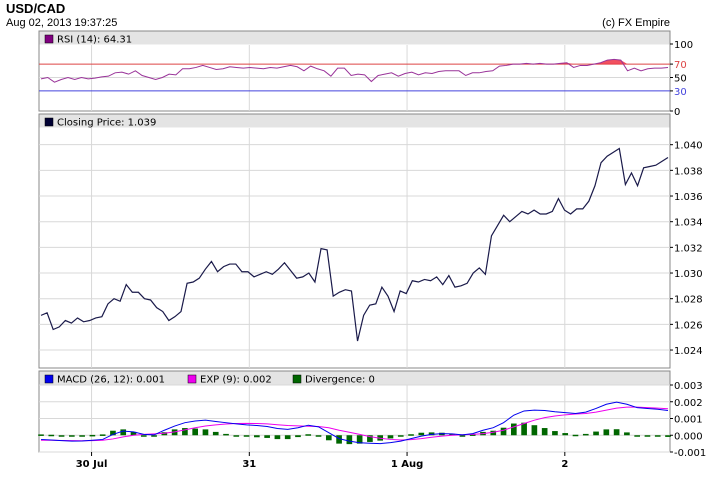  I want to click on price-y-tick-label: 1.036, so click(688, 197).